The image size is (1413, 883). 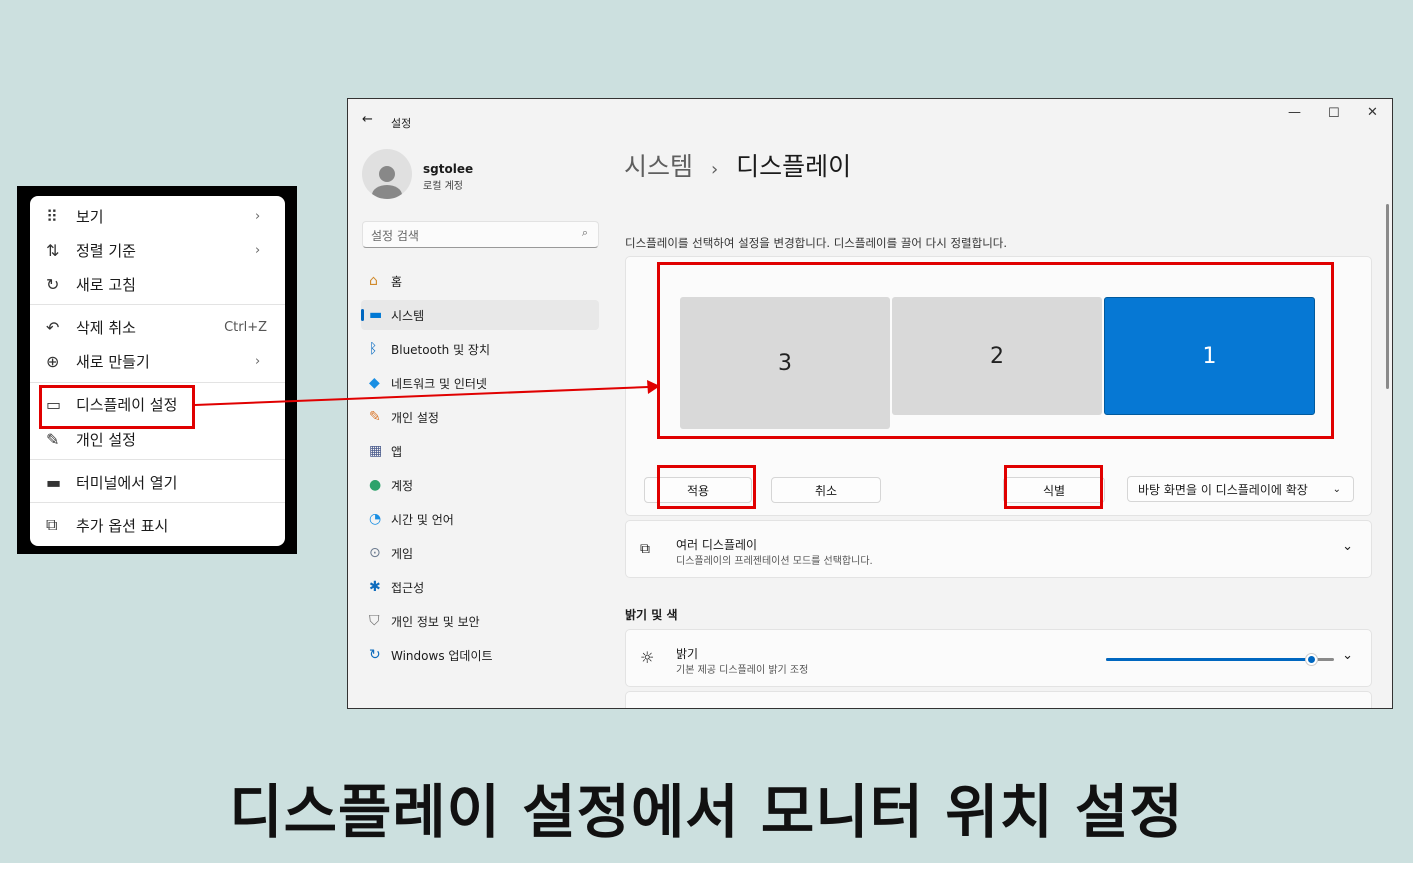 I want to click on caption: 디스플레이 설정에서 모니터 위치 설정, so click(x=706, y=812).